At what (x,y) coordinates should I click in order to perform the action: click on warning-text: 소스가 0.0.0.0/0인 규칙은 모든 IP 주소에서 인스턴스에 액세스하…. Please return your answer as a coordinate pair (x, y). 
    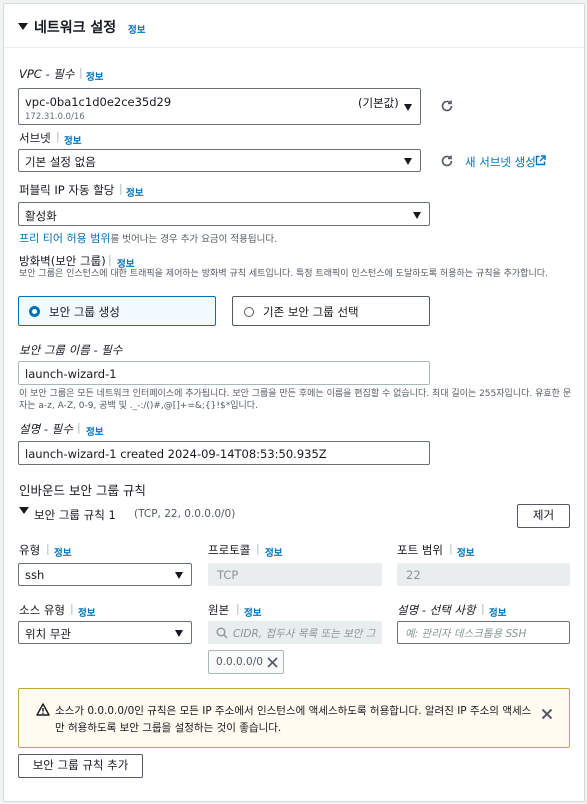
    Looking at the image, I should click on (293, 719).